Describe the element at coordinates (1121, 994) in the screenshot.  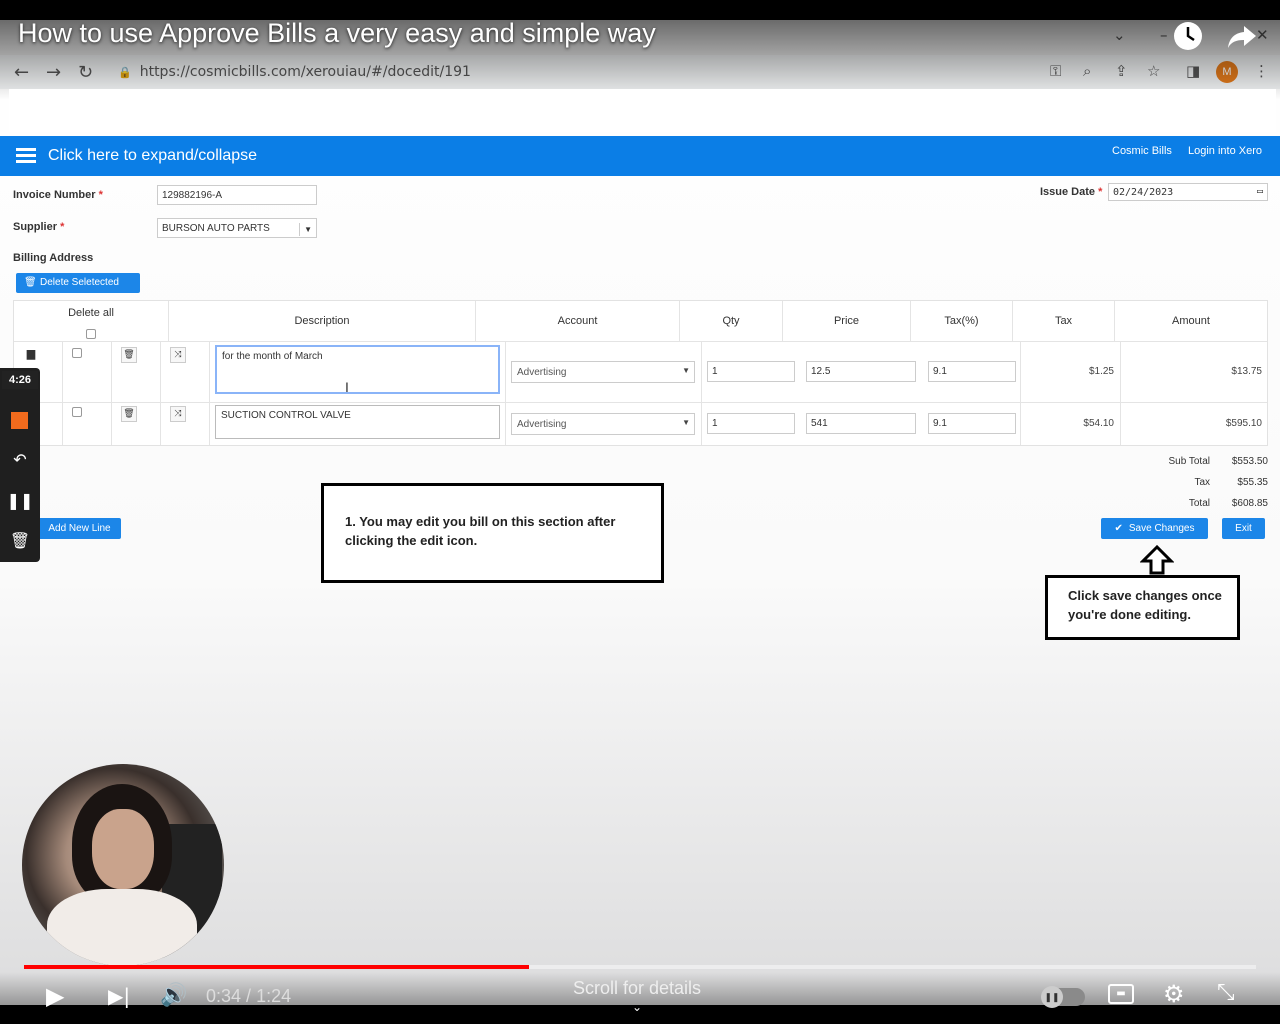
I see `subtitles-icon: ▬` at that location.